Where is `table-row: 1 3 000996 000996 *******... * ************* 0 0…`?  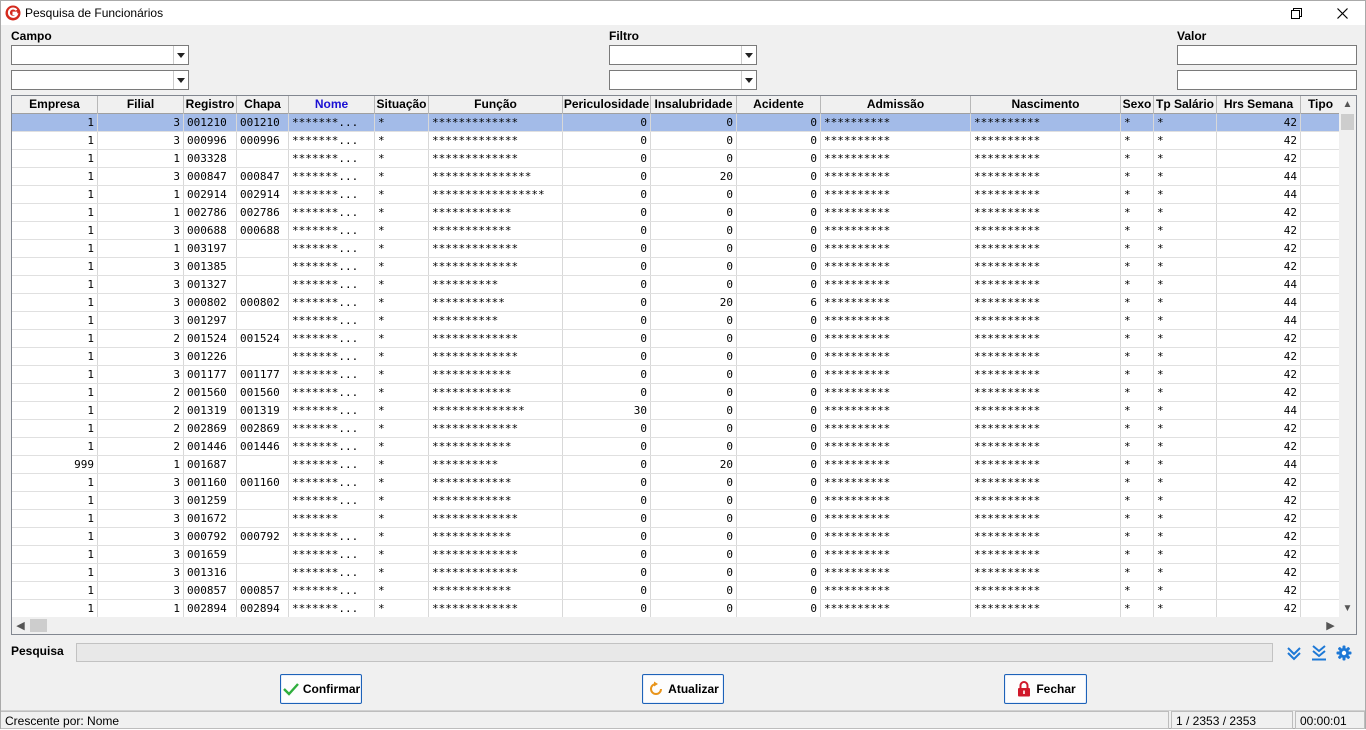 table-row: 1 3 000996 000996 *******... * ************* 0 0… is located at coordinates (675, 141).